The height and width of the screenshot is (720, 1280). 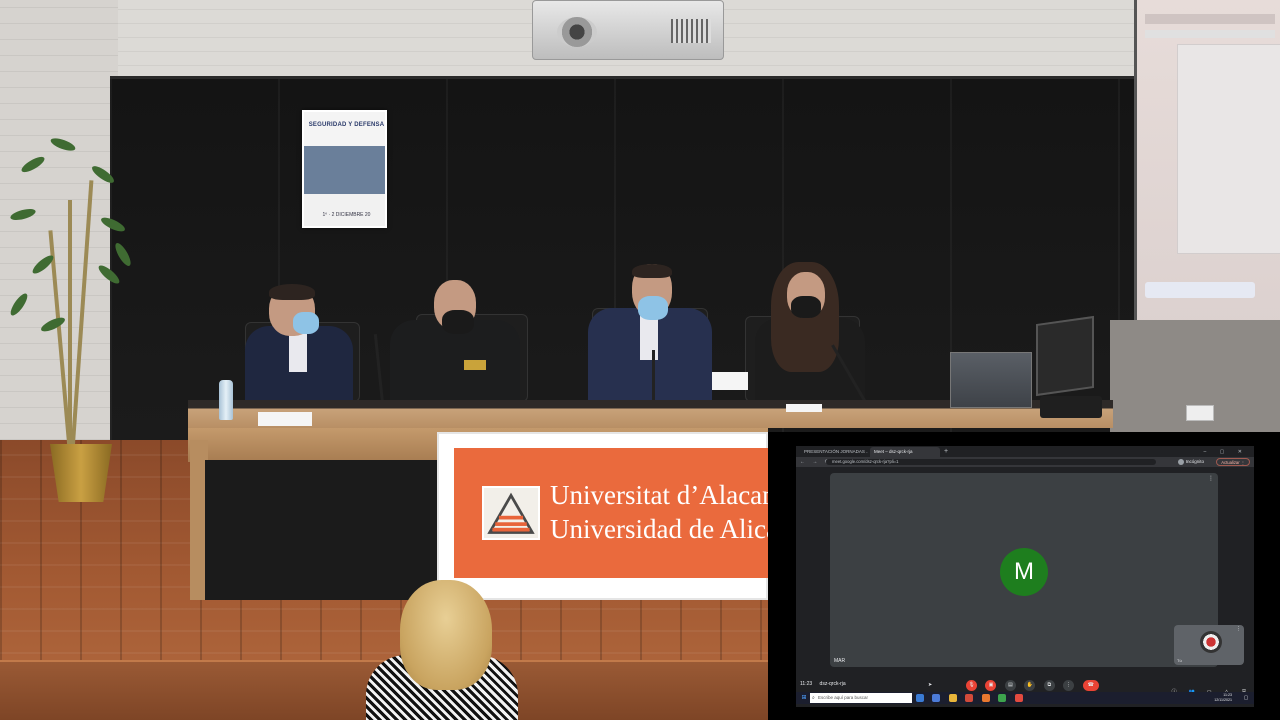 What do you see at coordinates (991, 380) in the screenshot?
I see `laptop` at bounding box center [991, 380].